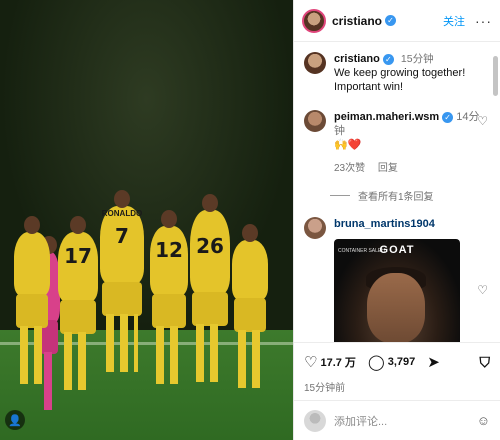 This screenshot has width=500, height=440. Describe the element at coordinates (325, 388) in the screenshot. I see `post-timestamp: 15分钟前` at that location.